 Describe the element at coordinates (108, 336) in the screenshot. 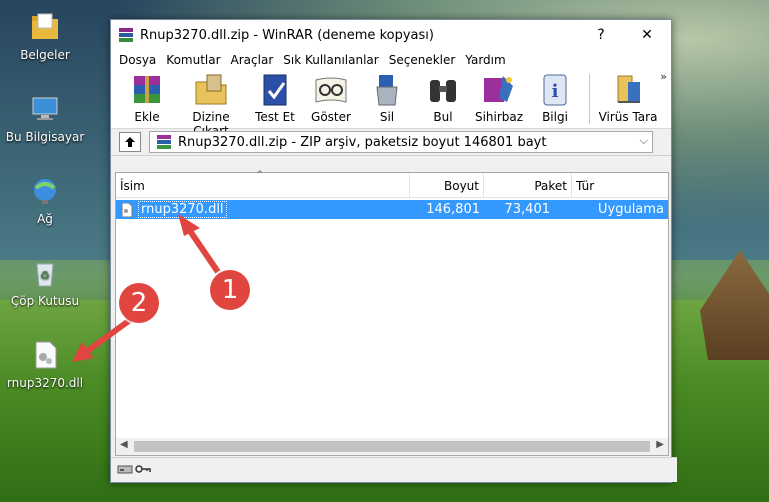

I see `arrow-to-desktop-dll` at that location.